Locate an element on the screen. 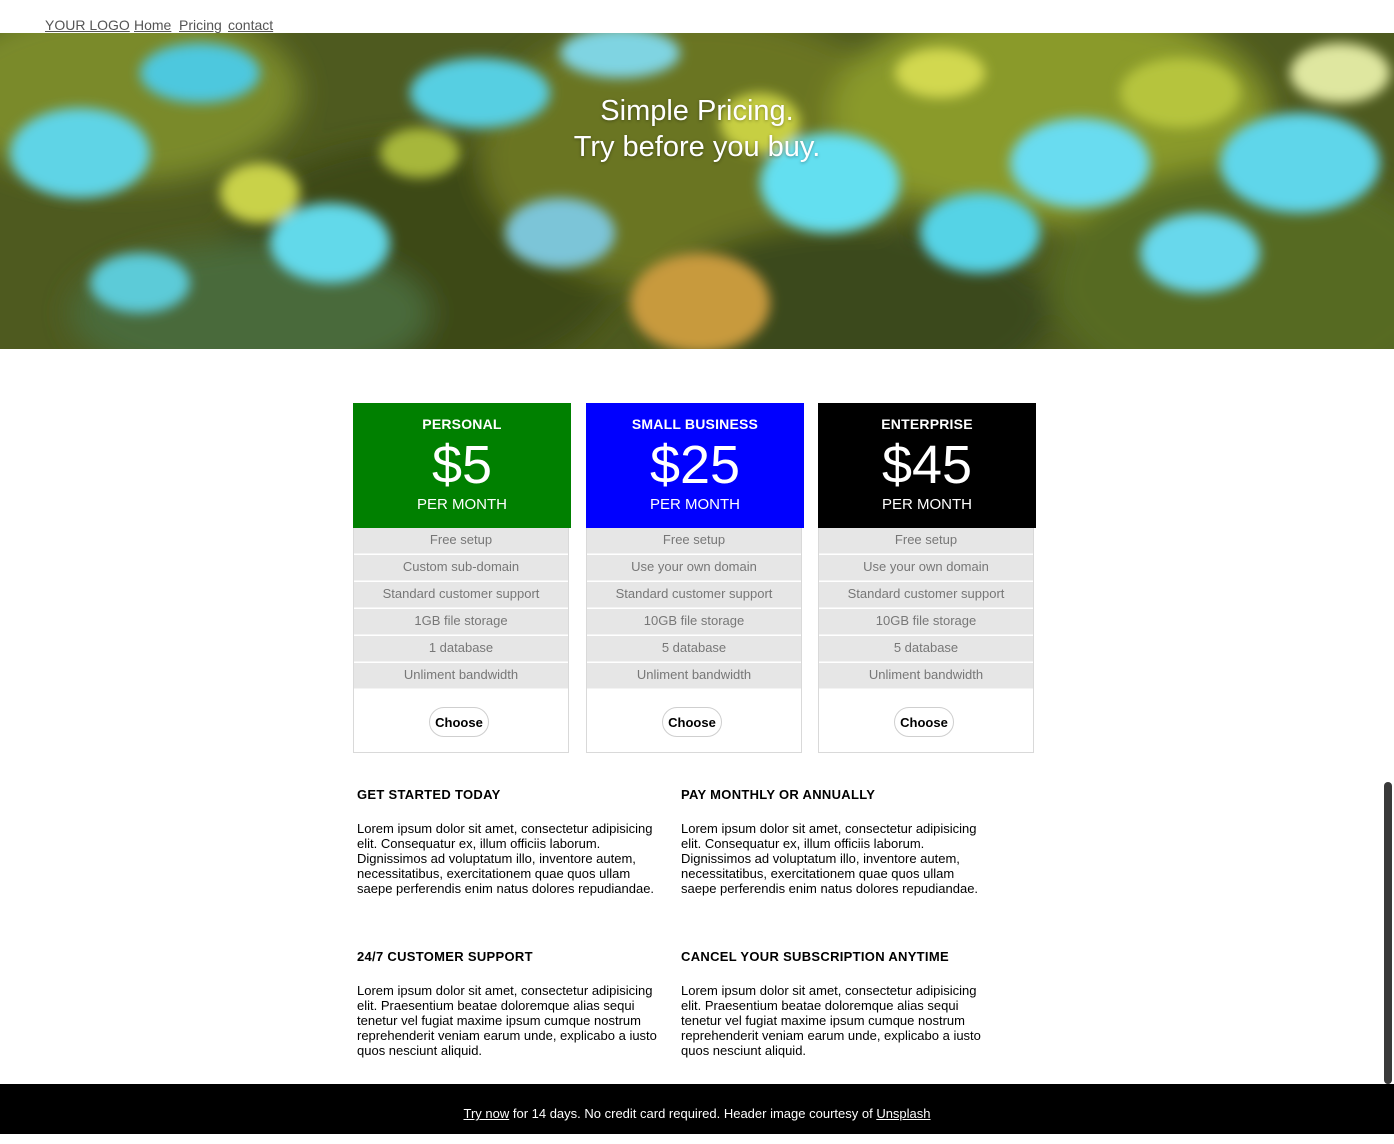 The image size is (1394, 1144). card-header: SMALL BUSINESS $25 PER MONTH is located at coordinates (695, 465).